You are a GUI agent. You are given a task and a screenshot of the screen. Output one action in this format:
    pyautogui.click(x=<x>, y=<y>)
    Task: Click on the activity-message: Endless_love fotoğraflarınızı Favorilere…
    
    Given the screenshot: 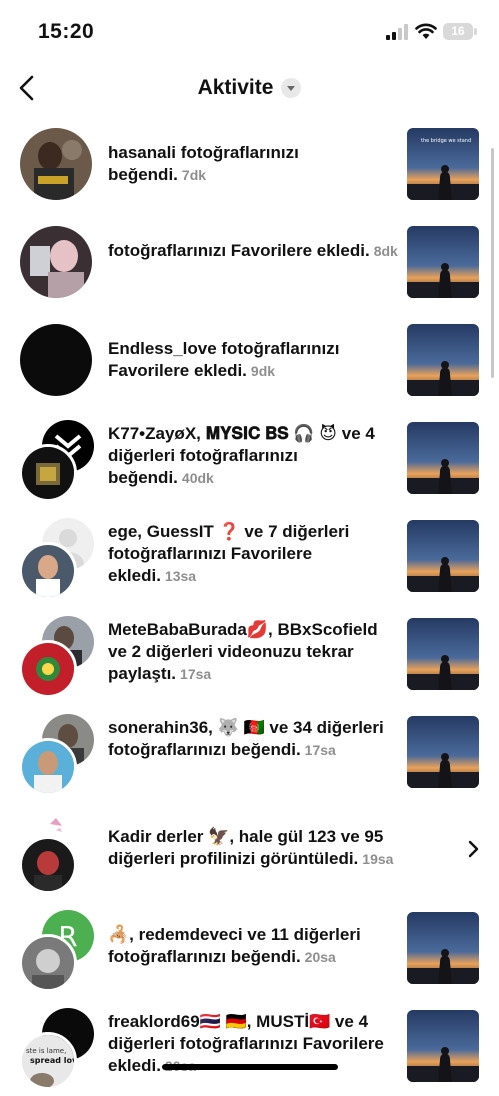 What is the action you would take?
    pyautogui.click(x=224, y=359)
    